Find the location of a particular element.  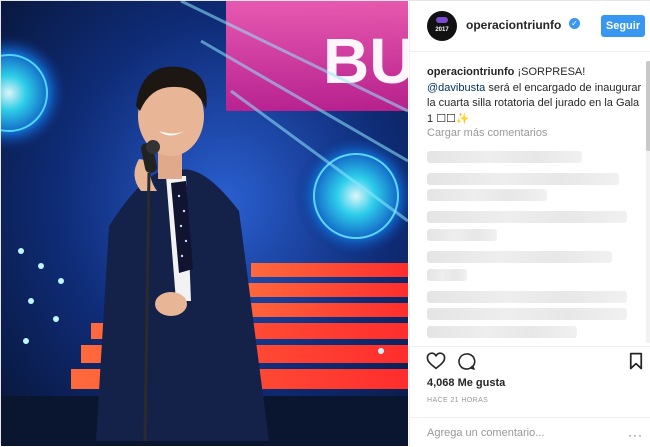

comment-input is located at coordinates (522, 433).